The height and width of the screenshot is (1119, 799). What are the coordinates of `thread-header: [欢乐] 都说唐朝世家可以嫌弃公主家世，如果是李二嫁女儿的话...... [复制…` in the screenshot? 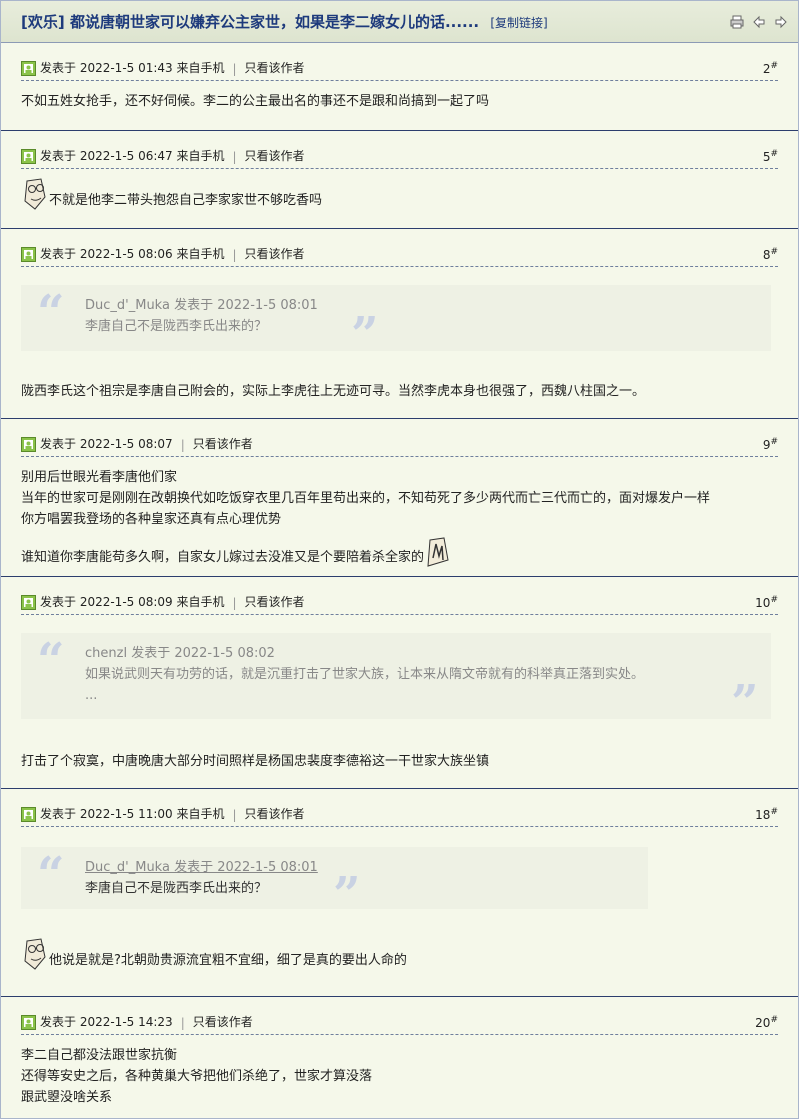 It's located at (399, 22).